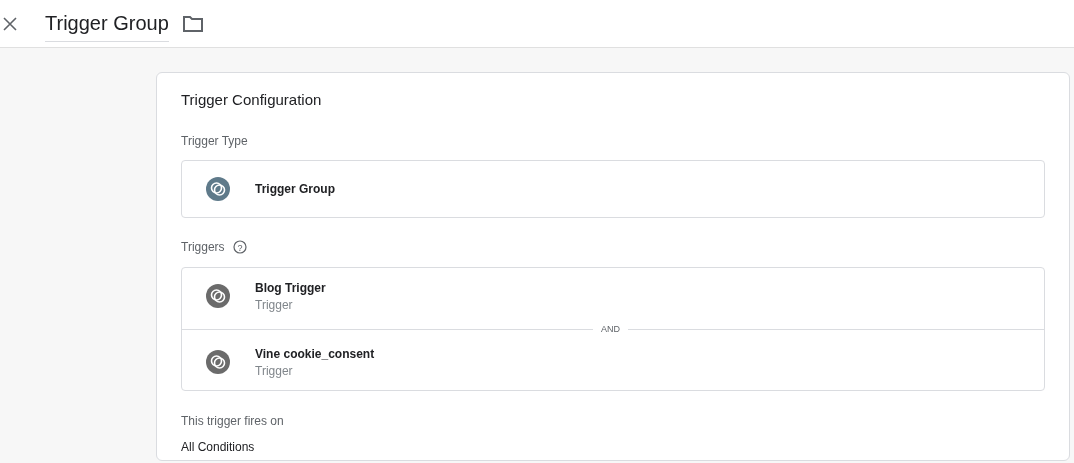 Image resolution: width=1074 pixels, height=463 pixels. I want to click on card-title: Trigger Configuration, so click(251, 99).